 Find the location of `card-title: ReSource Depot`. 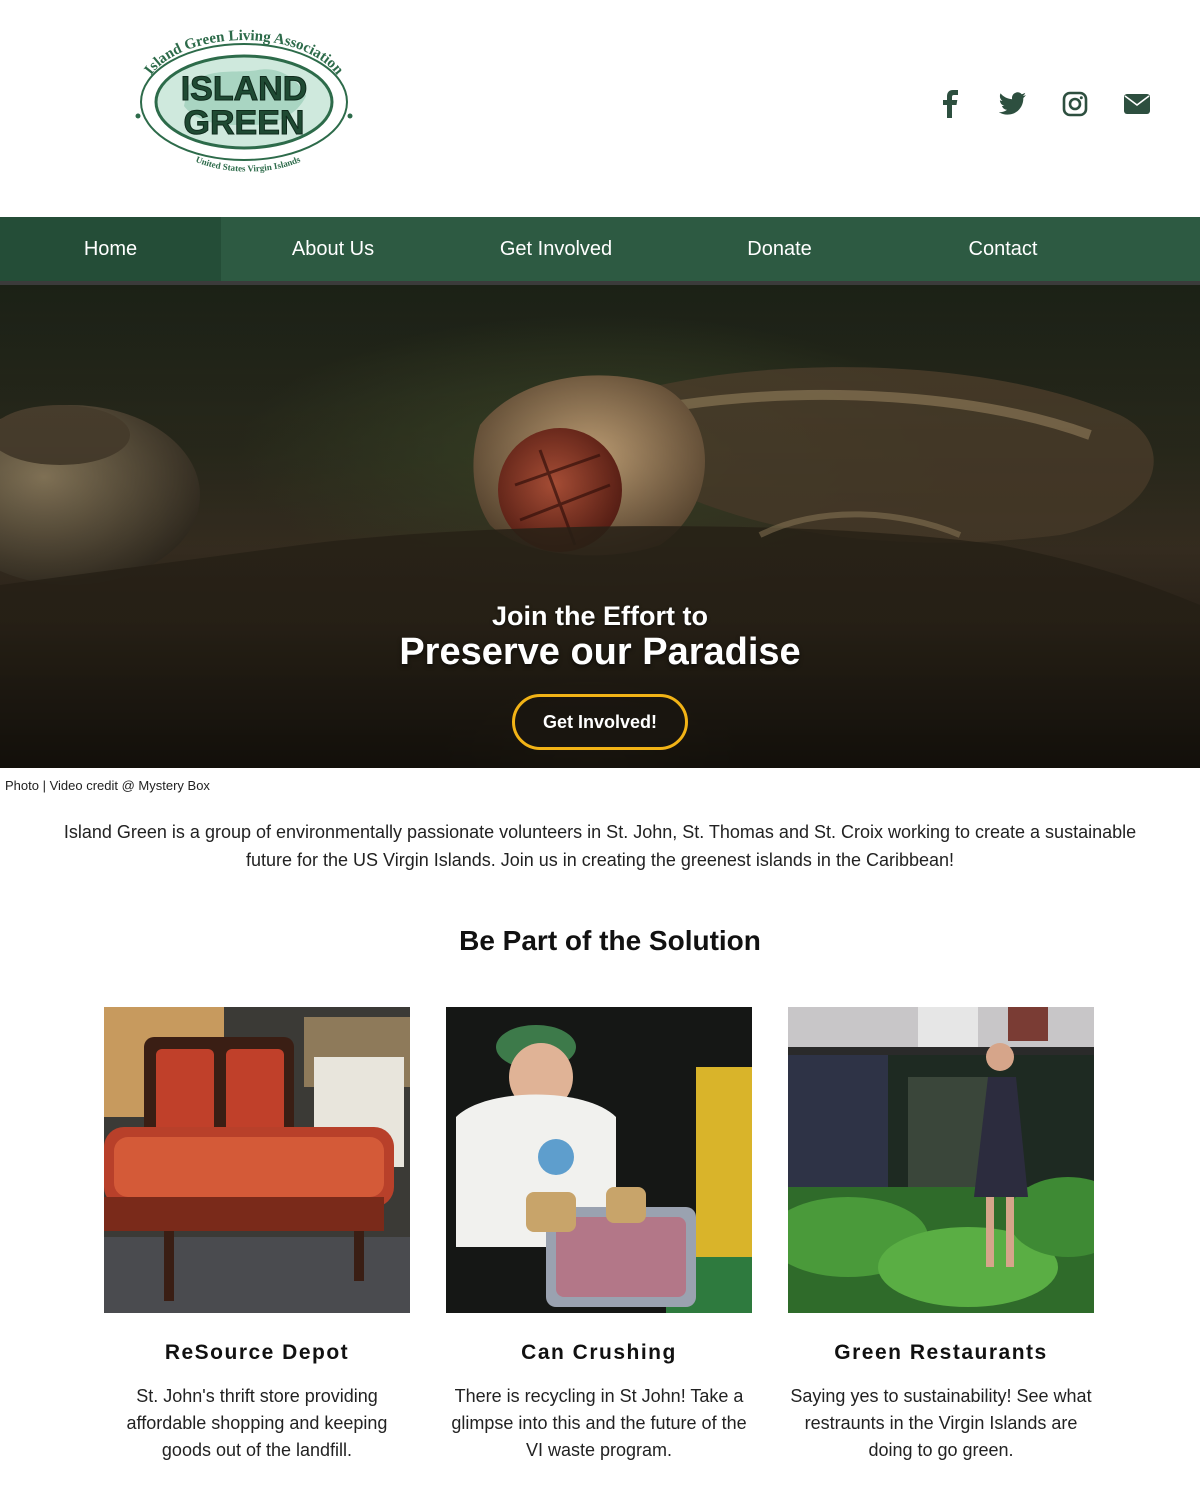

card-title: ReSource Depot is located at coordinates (257, 1353).